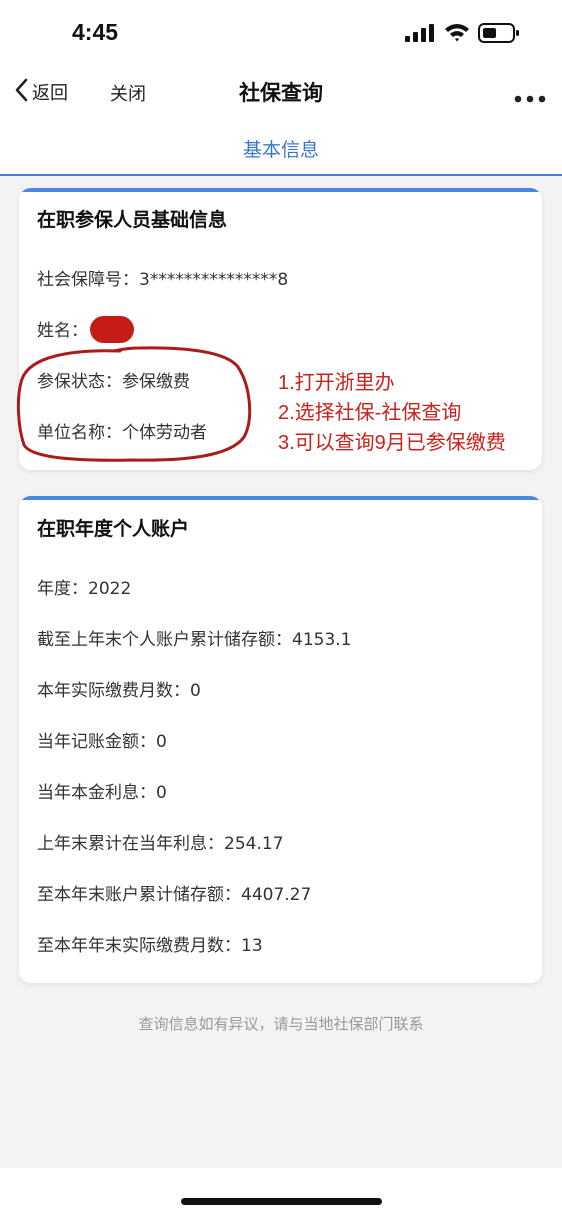  I want to click on prior-year-balance: 截至上年末个人账户累计储存额：4153.1, so click(194, 640).